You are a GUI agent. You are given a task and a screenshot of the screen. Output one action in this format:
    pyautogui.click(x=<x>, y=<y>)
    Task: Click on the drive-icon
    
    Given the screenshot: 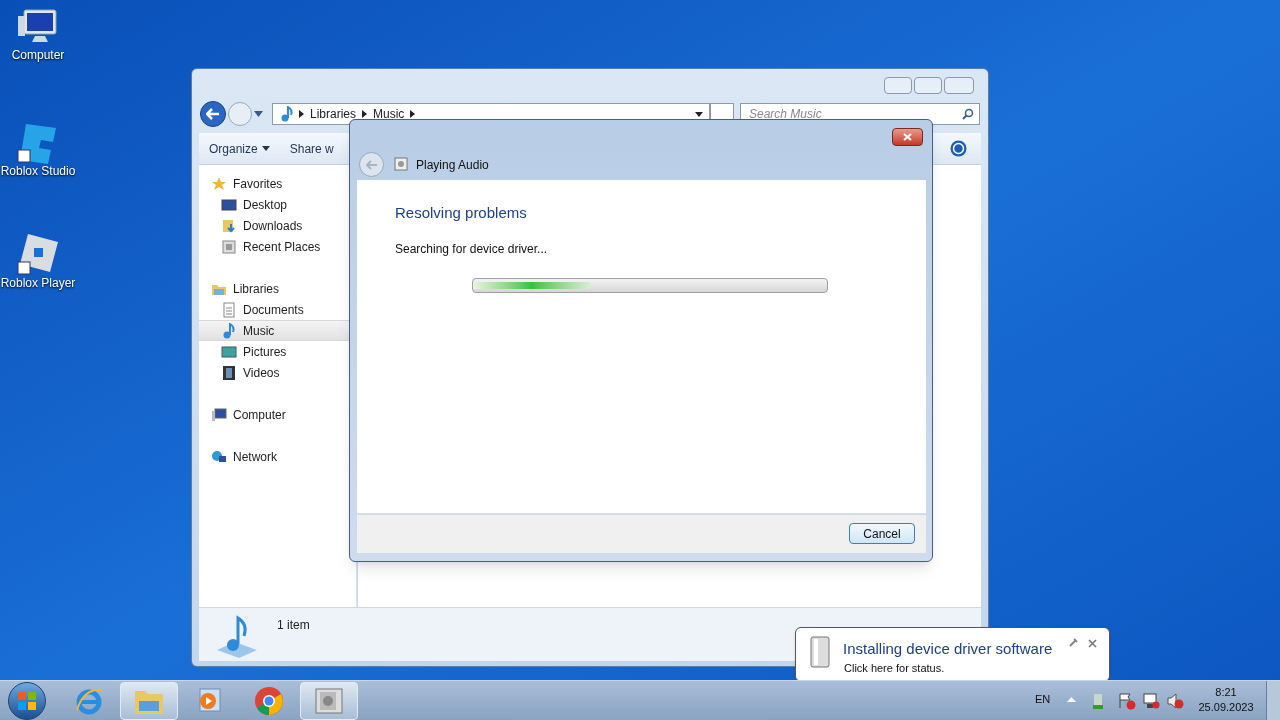 What is the action you would take?
    pyautogui.click(x=820, y=652)
    